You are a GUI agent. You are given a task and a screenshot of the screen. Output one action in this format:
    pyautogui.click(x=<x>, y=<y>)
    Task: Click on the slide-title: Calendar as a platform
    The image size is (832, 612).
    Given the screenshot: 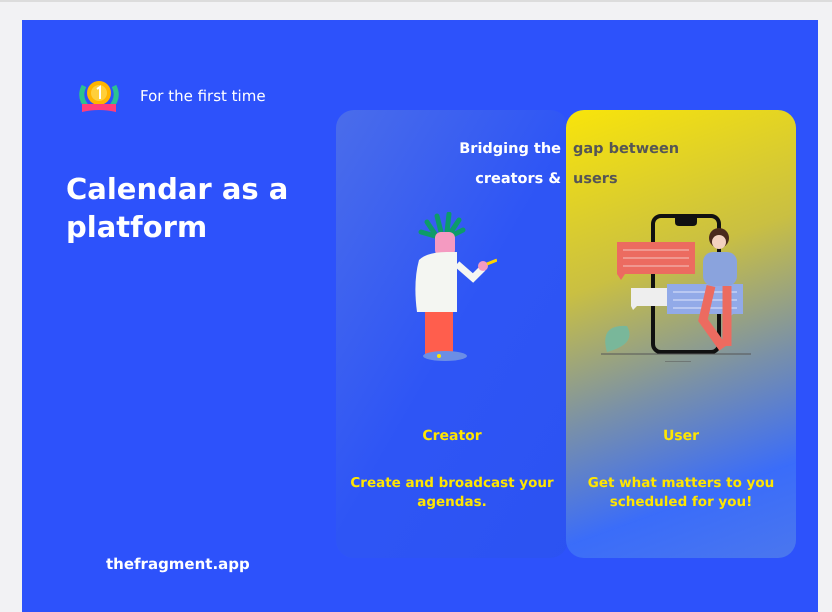 What is the action you would take?
    pyautogui.click(x=178, y=208)
    